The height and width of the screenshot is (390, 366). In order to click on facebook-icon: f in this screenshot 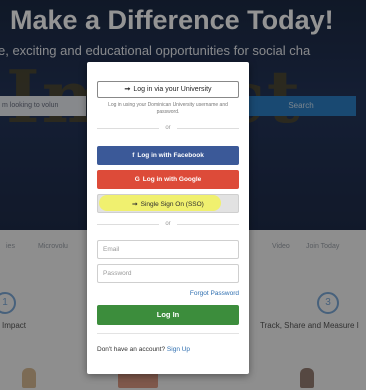, I will do `click(133, 155)`.